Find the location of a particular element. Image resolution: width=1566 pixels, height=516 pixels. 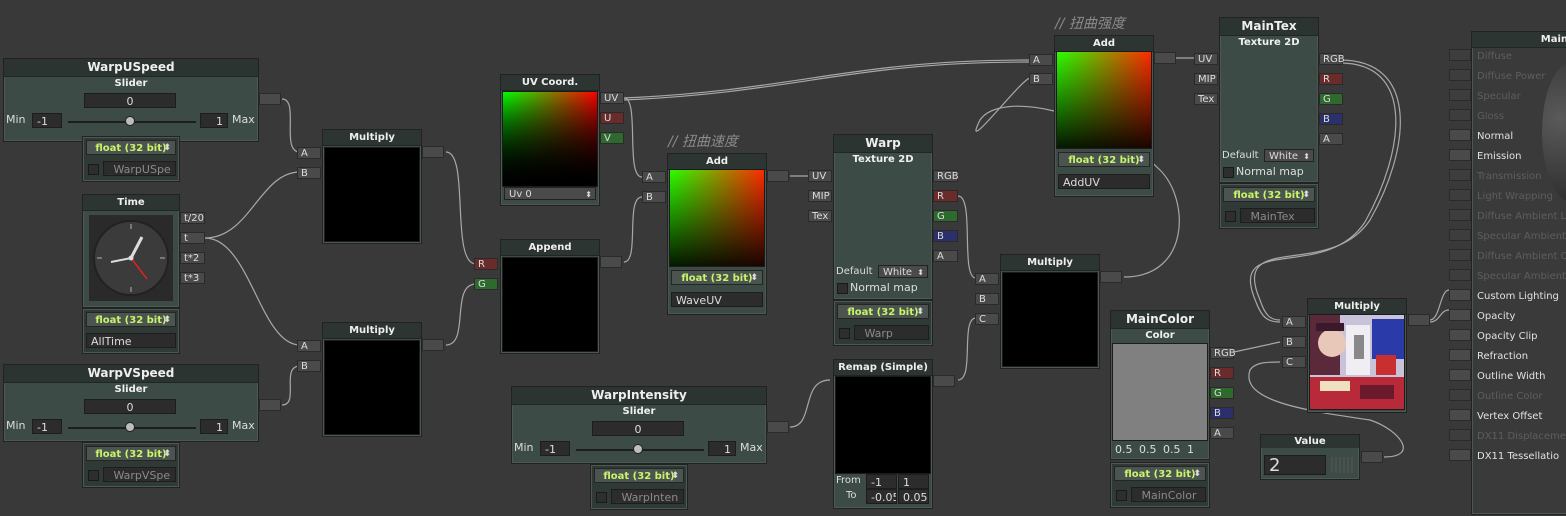

normal-map-checkbox is located at coordinates (842, 288).